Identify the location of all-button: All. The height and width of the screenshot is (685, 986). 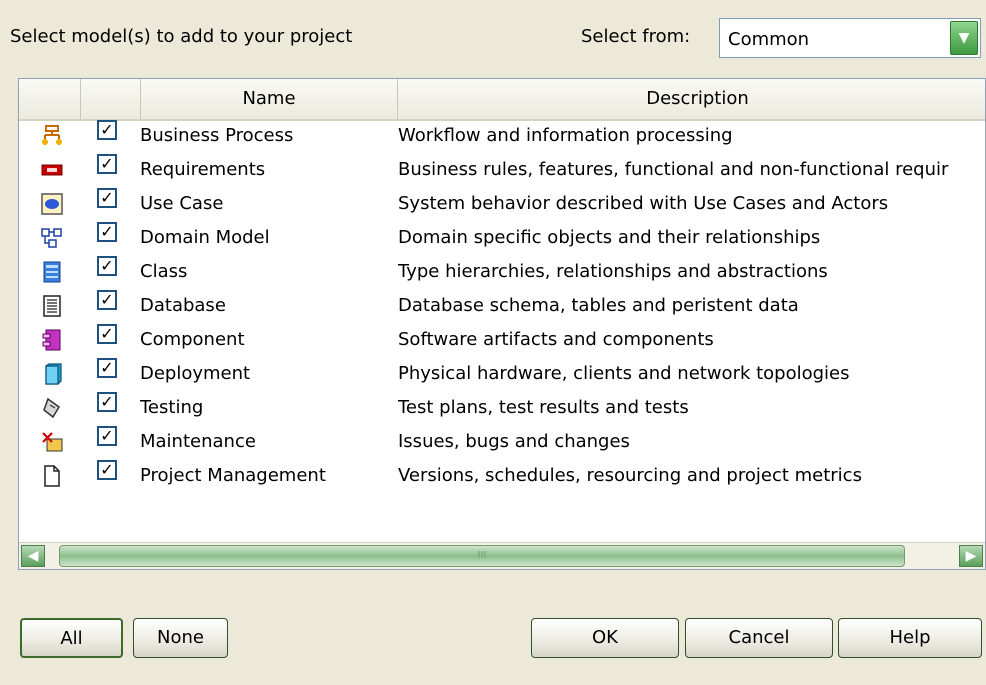
(71, 638).